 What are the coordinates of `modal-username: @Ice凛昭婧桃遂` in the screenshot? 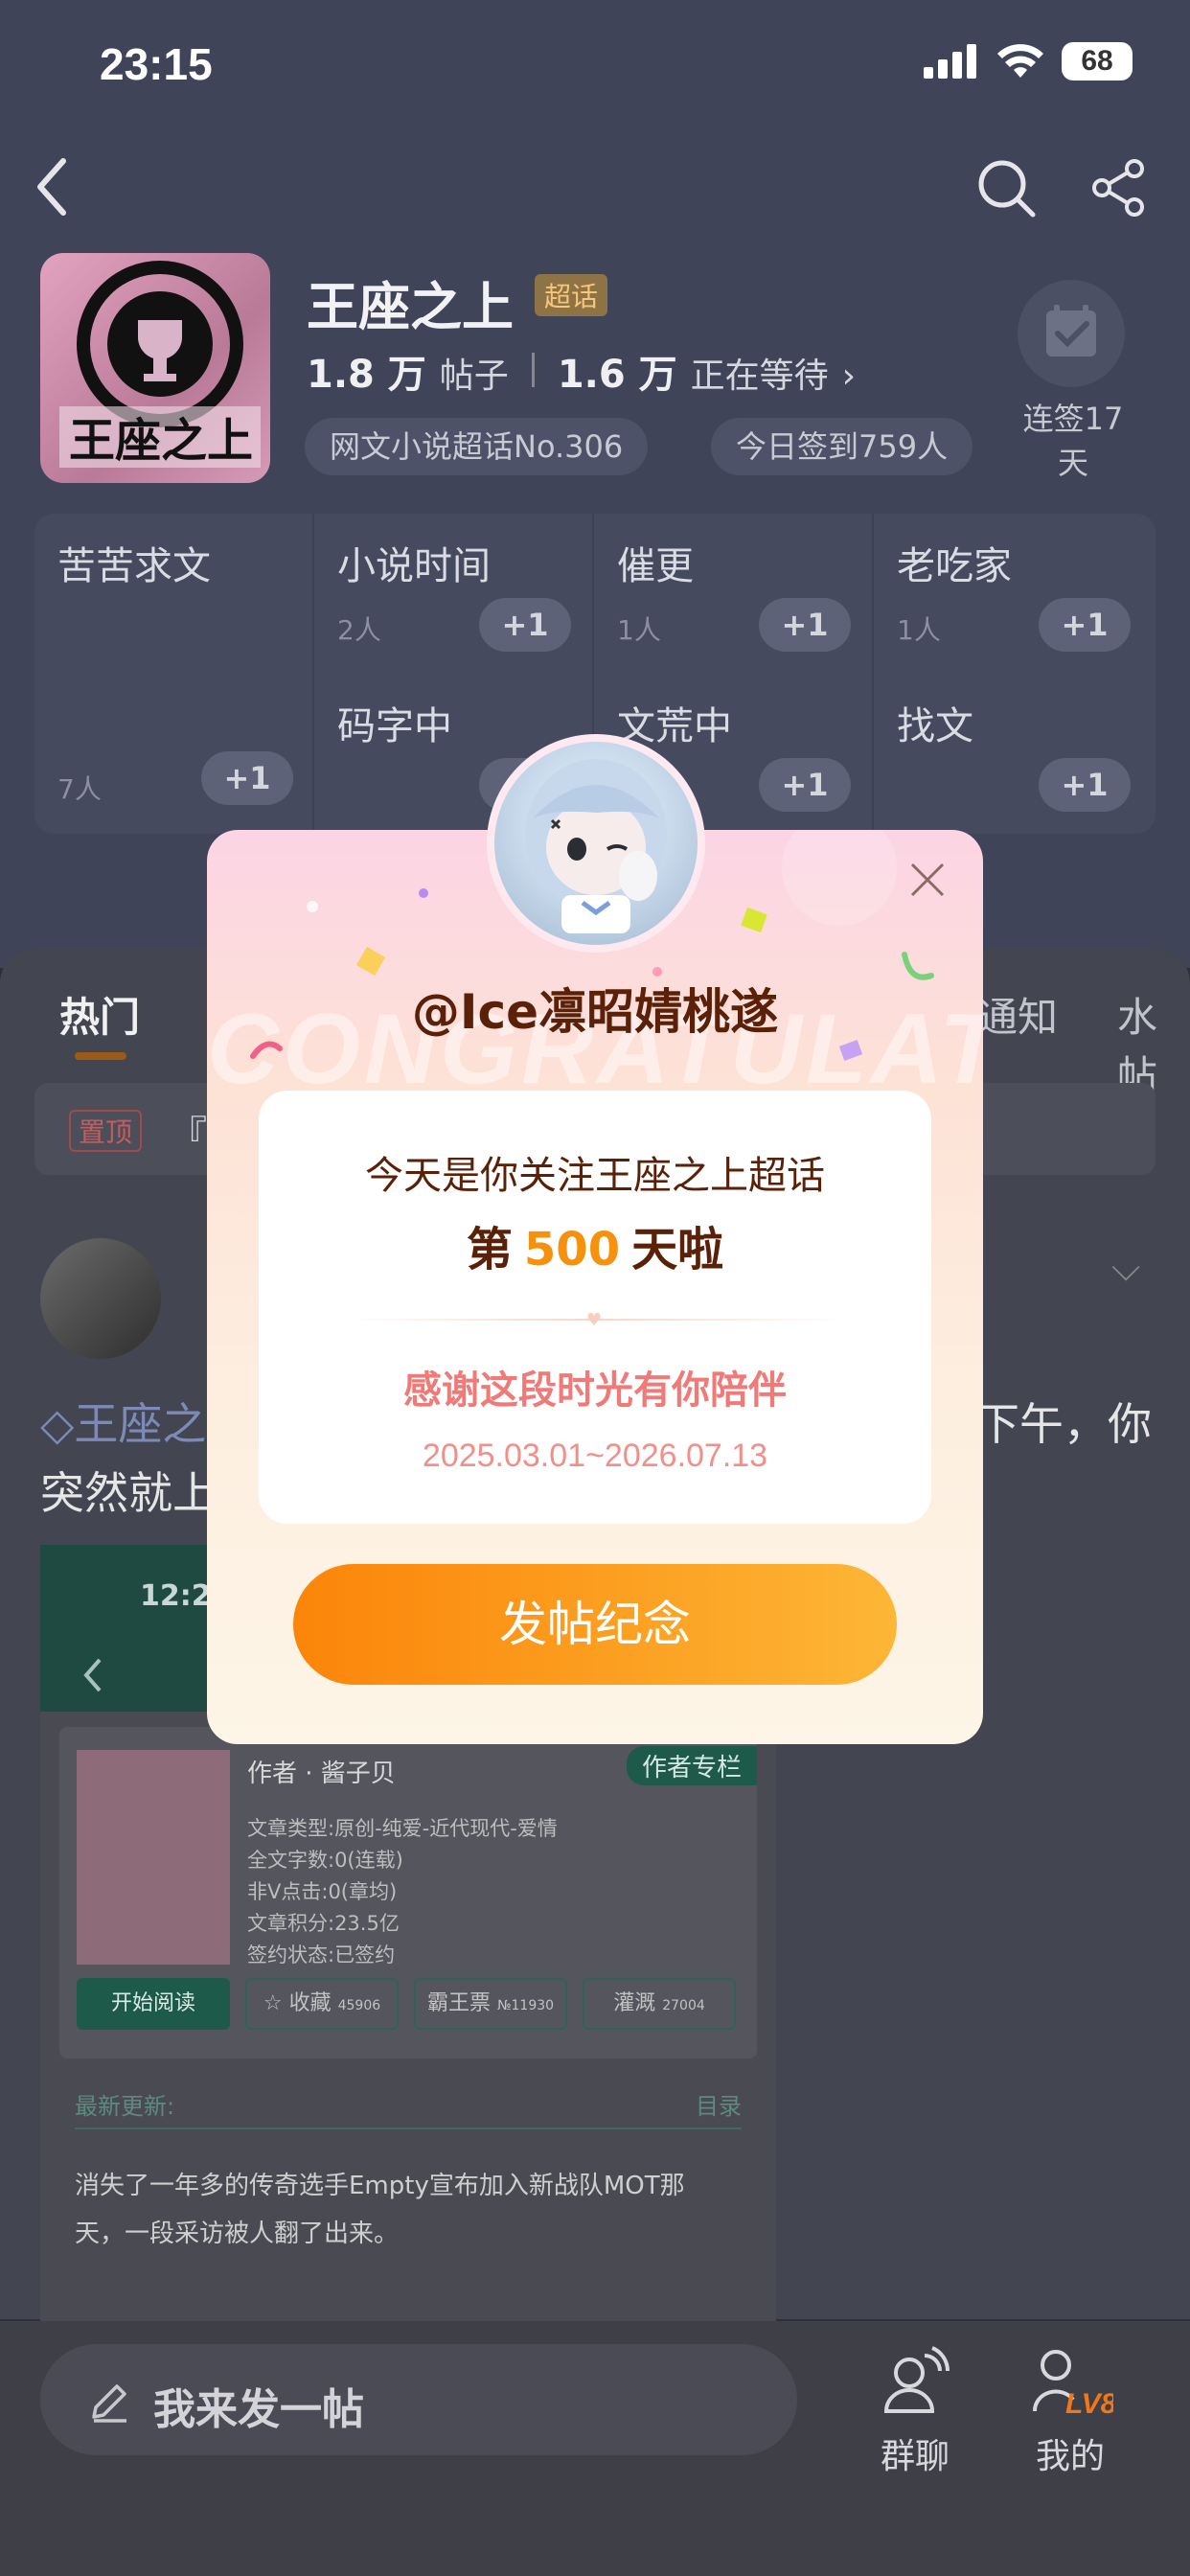 It's located at (595, 1012).